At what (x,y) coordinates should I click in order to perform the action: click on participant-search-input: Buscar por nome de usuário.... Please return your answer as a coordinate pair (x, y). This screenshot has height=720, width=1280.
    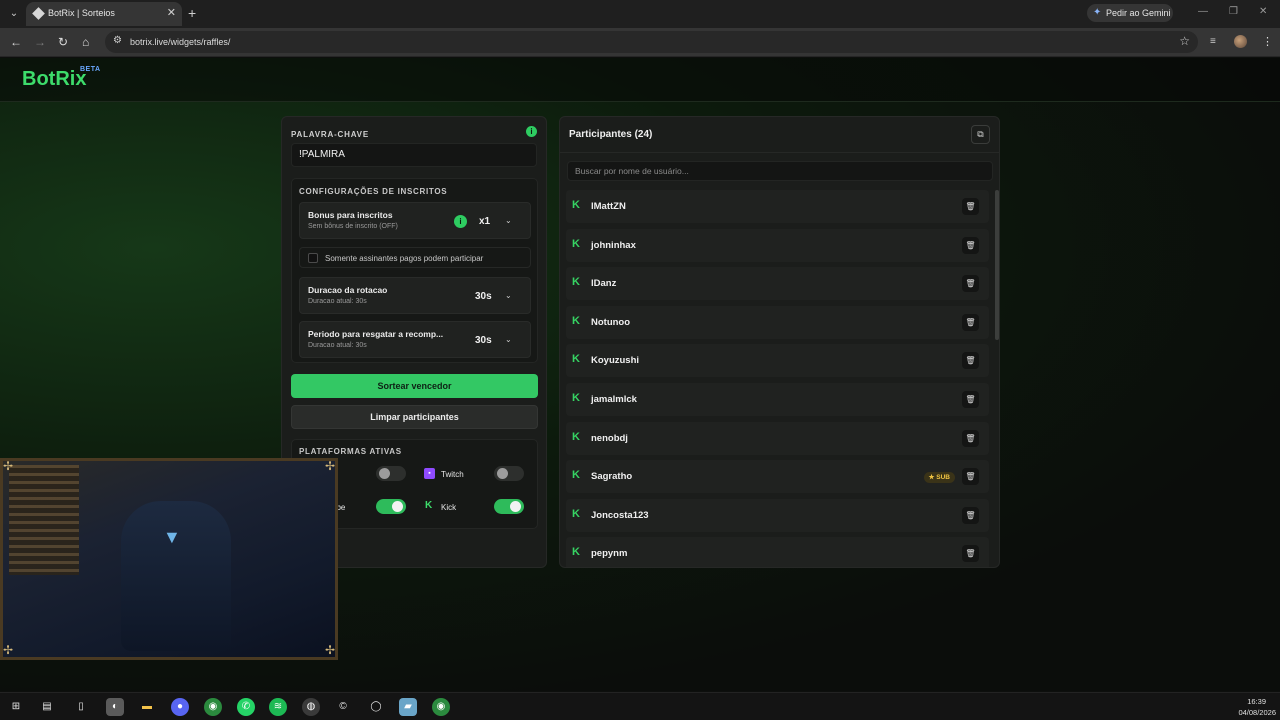
    Looking at the image, I should click on (780, 171).